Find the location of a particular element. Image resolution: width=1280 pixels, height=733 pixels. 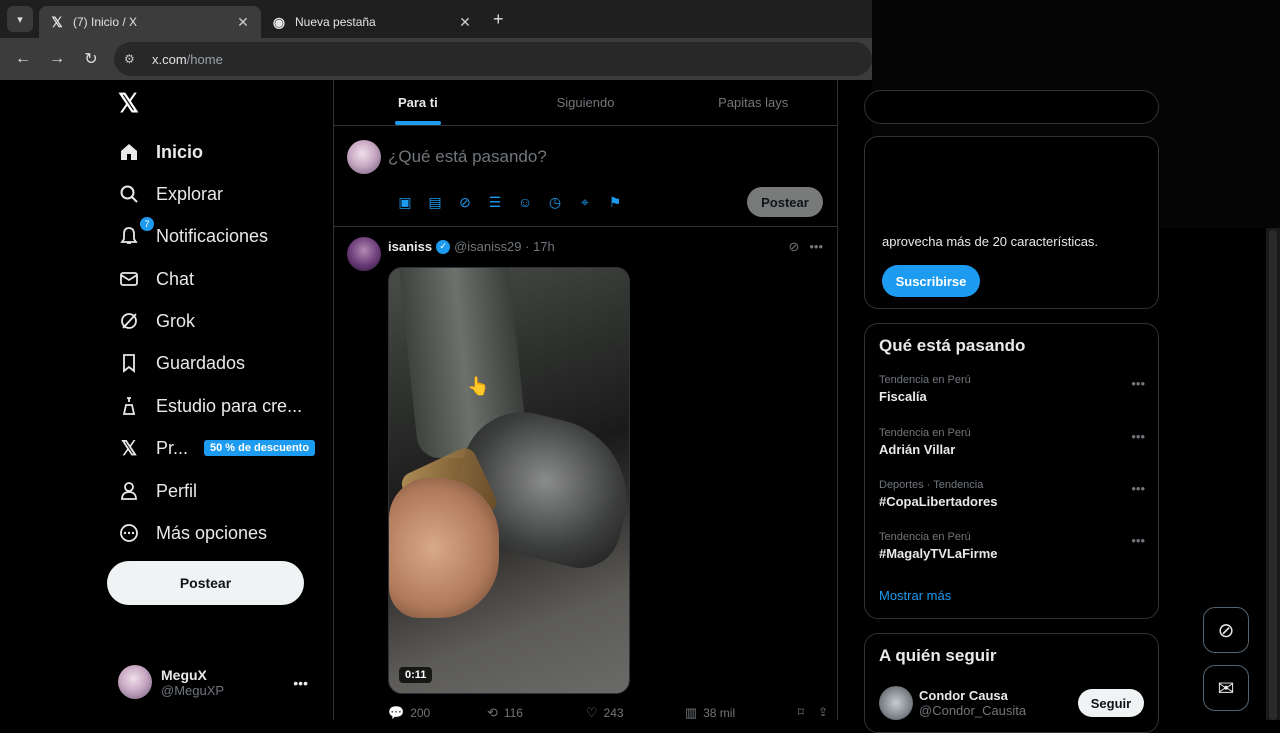

x-logo: 𝕏 is located at coordinates (128, 103).